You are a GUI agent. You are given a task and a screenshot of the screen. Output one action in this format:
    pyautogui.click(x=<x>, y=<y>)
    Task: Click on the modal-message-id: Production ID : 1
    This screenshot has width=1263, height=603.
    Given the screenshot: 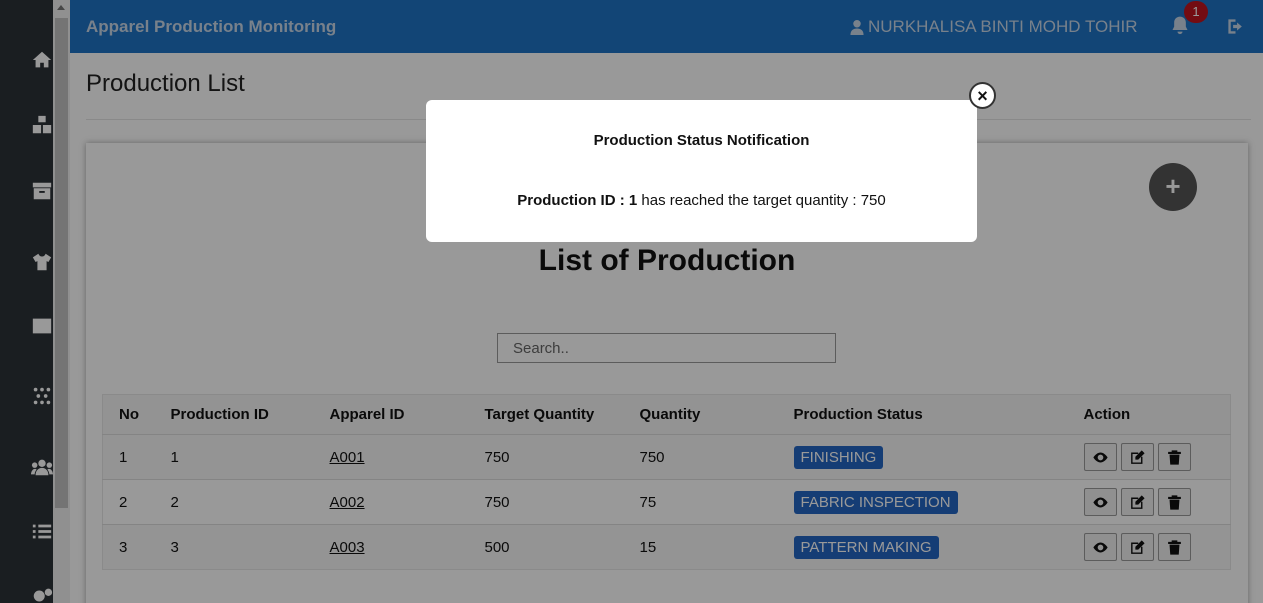 What is the action you would take?
    pyautogui.click(x=577, y=200)
    